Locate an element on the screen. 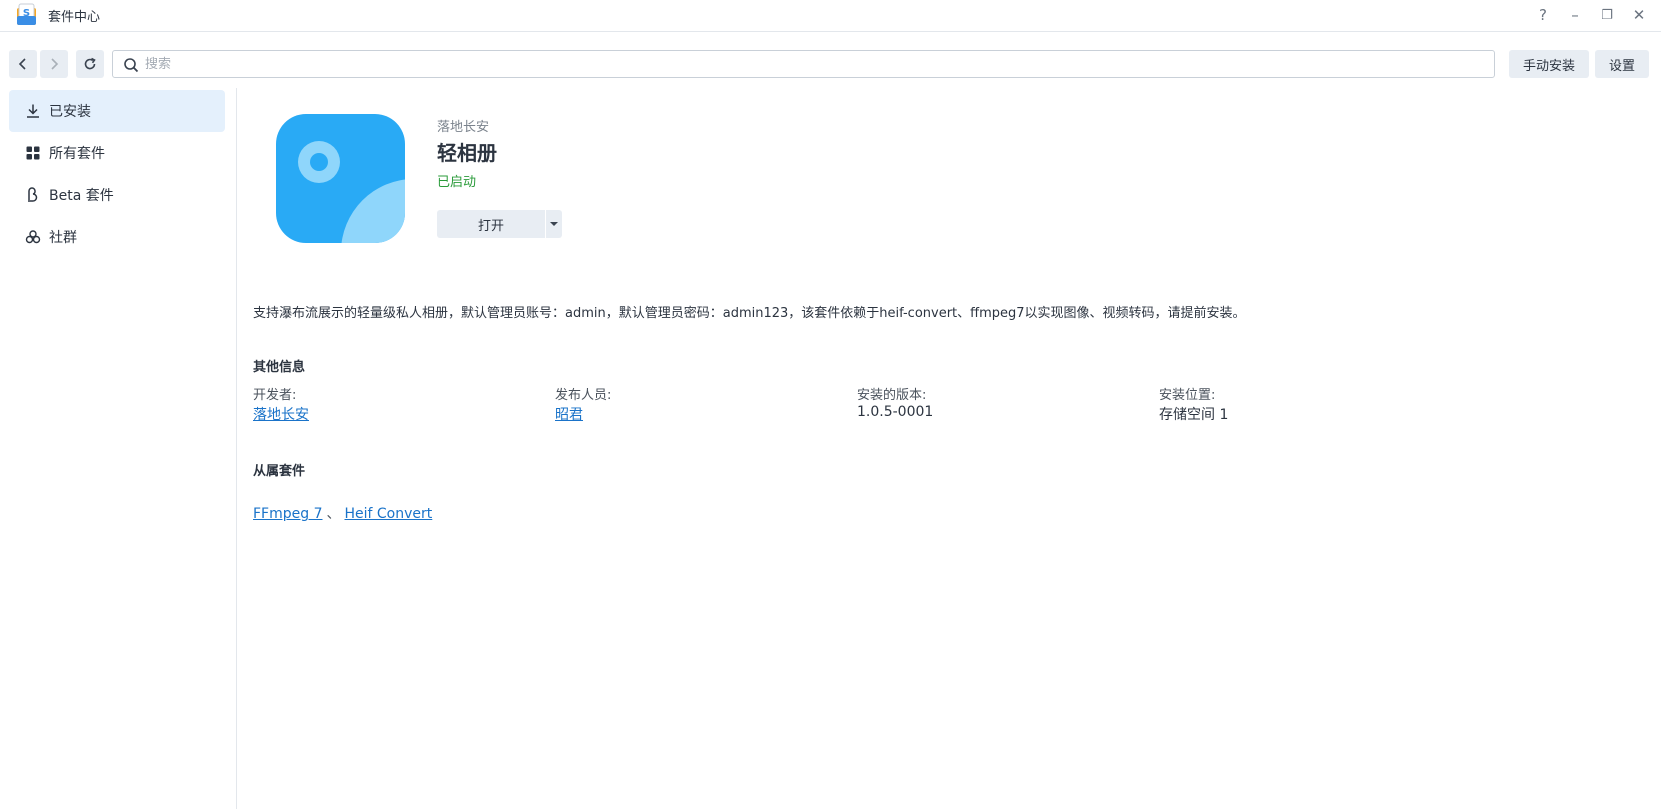 This screenshot has height=809, width=1661. back-button is located at coordinates (23, 64).